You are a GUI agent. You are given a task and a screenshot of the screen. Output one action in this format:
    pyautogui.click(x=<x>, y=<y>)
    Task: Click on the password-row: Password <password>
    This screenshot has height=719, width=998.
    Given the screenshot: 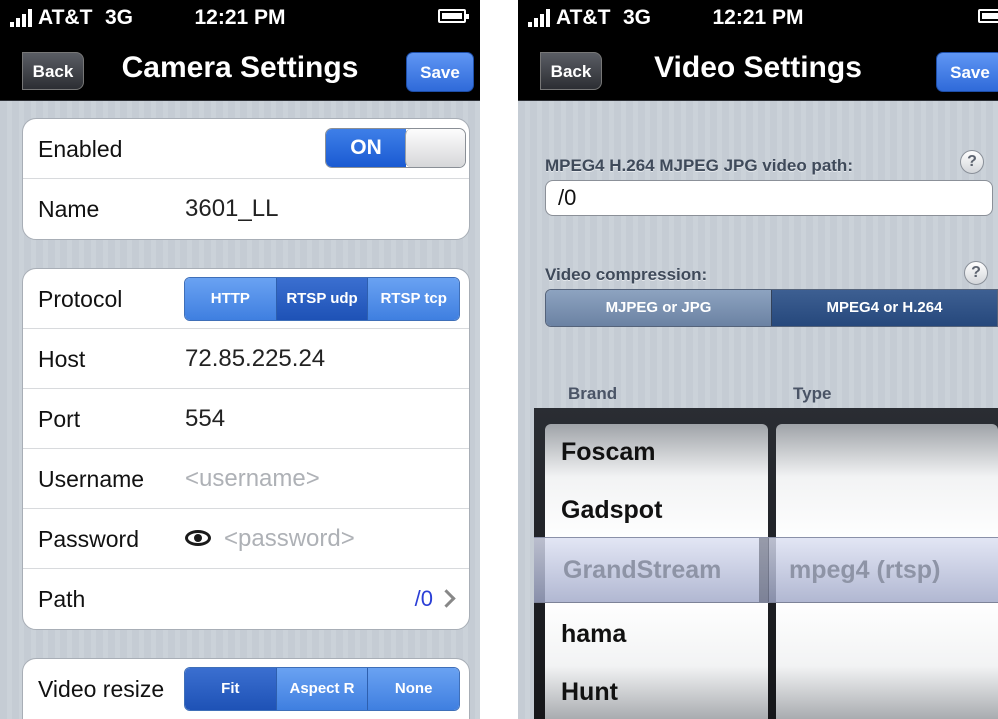 What is the action you would take?
    pyautogui.click(x=246, y=539)
    